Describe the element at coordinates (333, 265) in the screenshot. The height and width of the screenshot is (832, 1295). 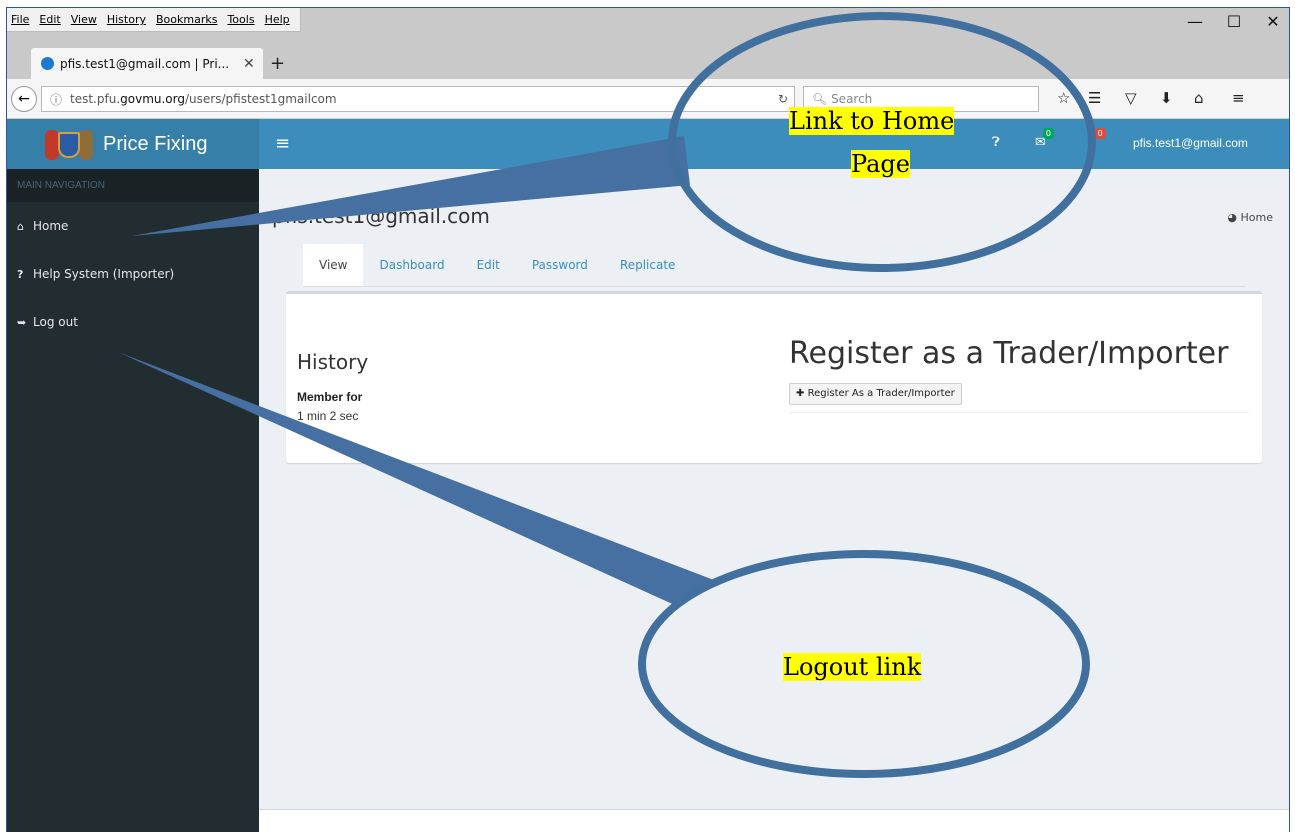
I see `tab-view: View` at that location.